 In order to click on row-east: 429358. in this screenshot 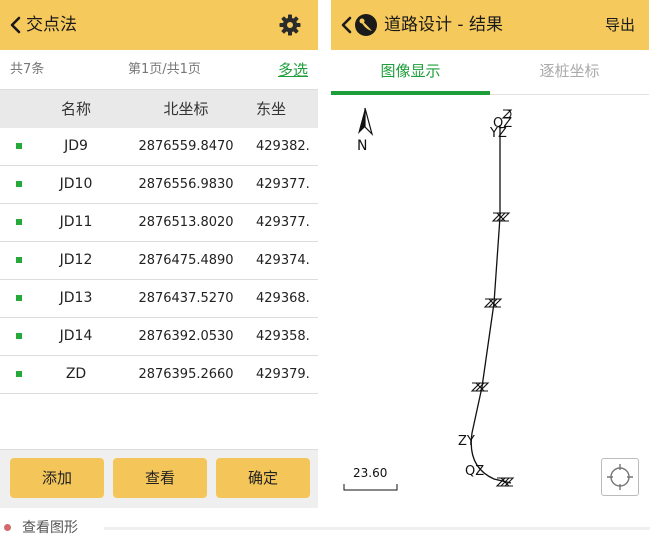, I will do `click(283, 336)`.